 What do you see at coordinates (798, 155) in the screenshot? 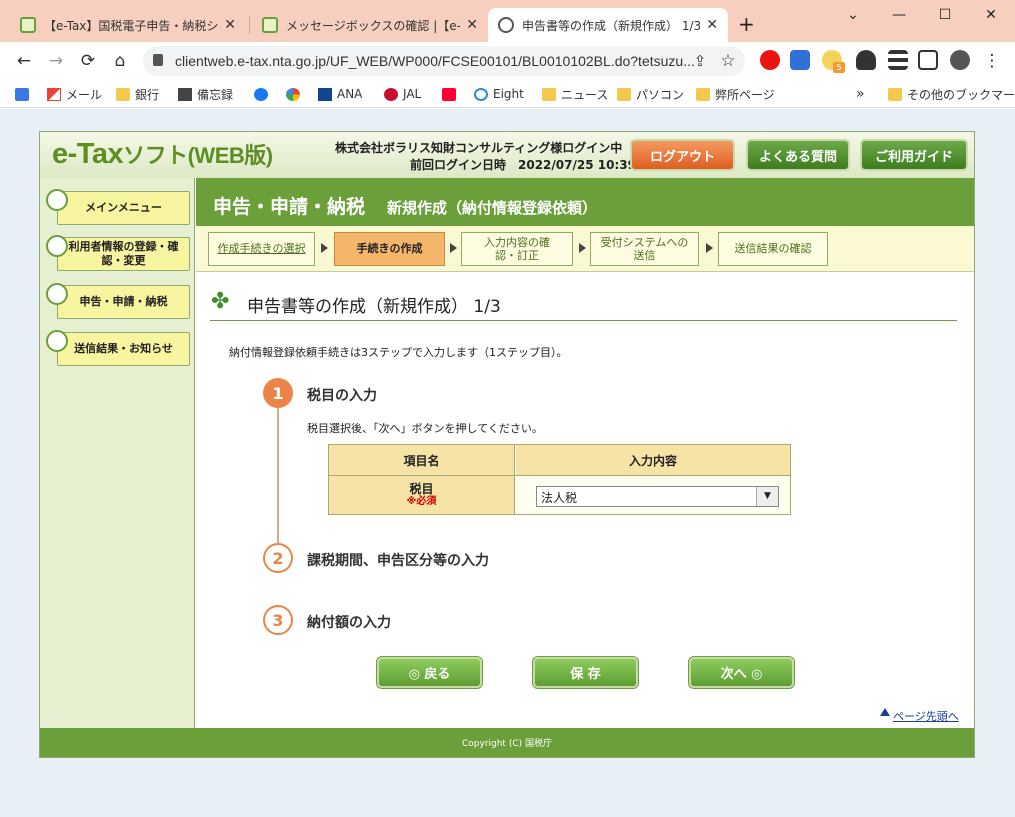
I see `faq-button: よくある質問` at bounding box center [798, 155].